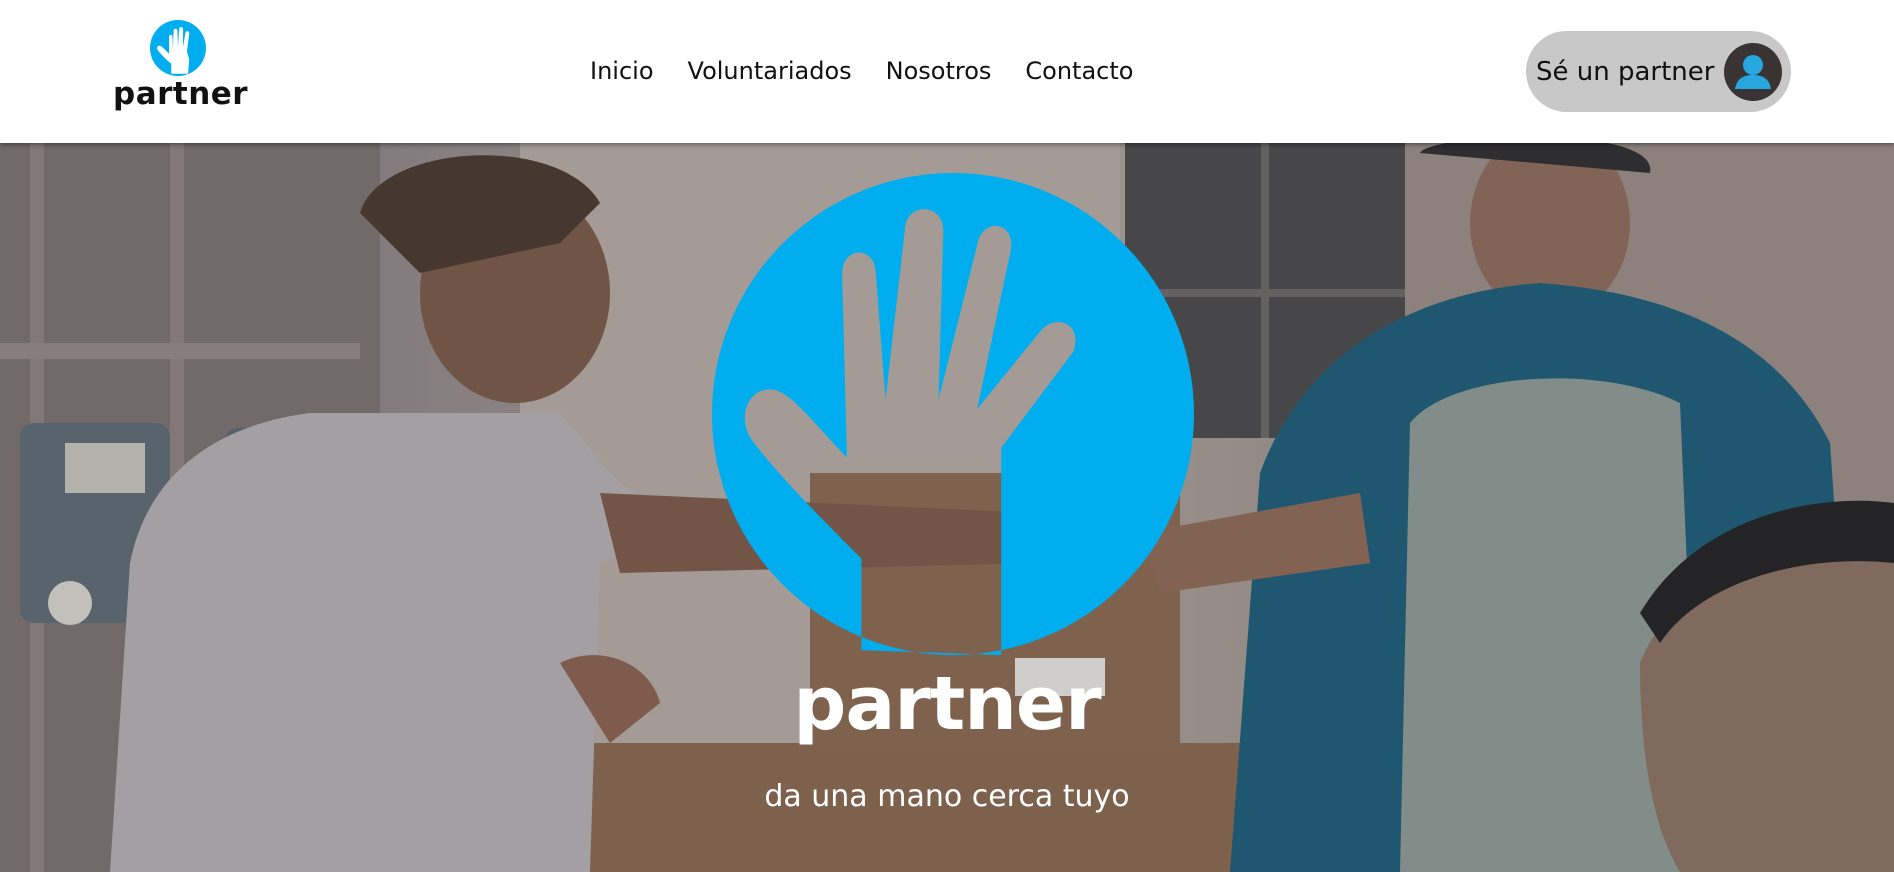 This screenshot has height=872, width=1894. What do you see at coordinates (622, 71) in the screenshot?
I see `nav-link-inicio: Inicio` at bounding box center [622, 71].